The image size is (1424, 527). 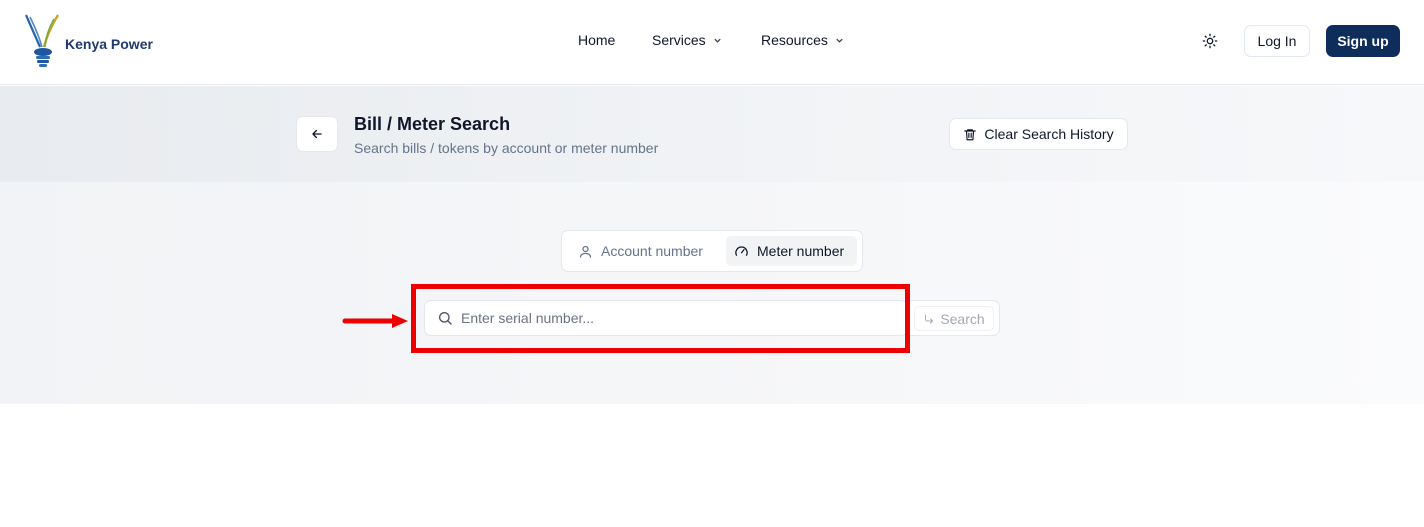 I want to click on page-title: Bill / Meter Search, so click(x=432, y=124).